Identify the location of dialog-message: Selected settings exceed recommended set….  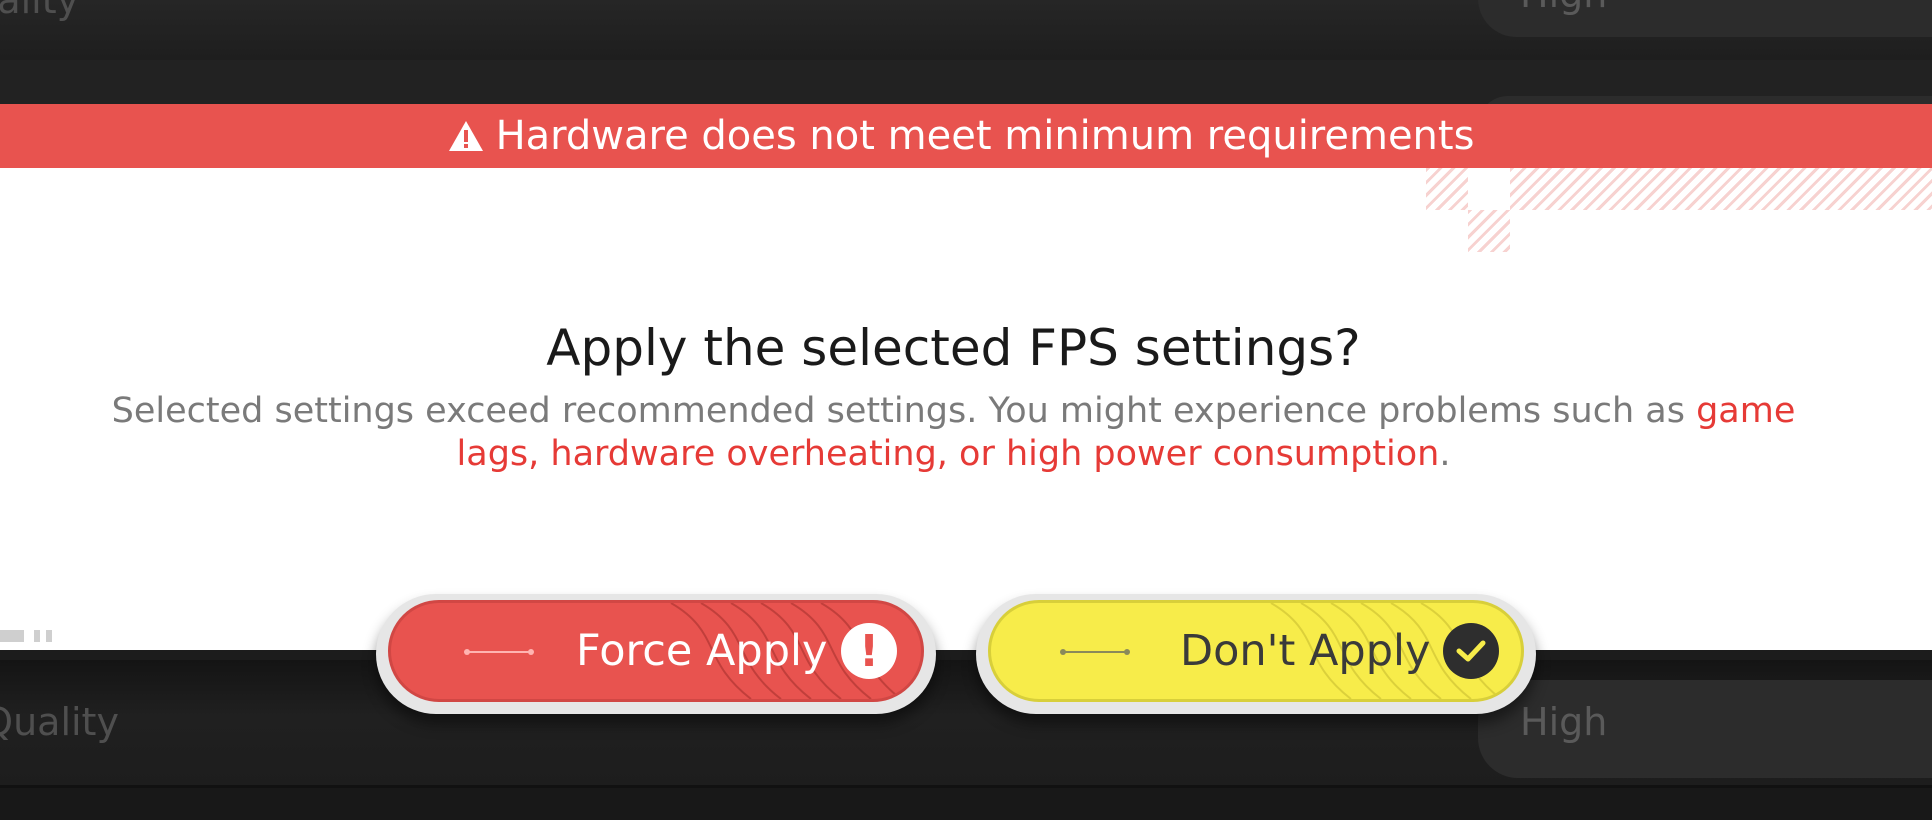
(953, 433).